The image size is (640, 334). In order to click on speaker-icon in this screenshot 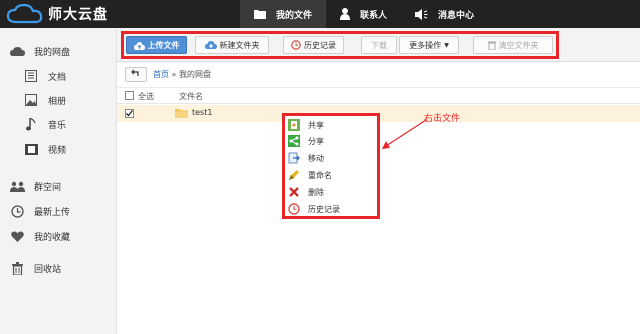, I will do `click(421, 14)`.